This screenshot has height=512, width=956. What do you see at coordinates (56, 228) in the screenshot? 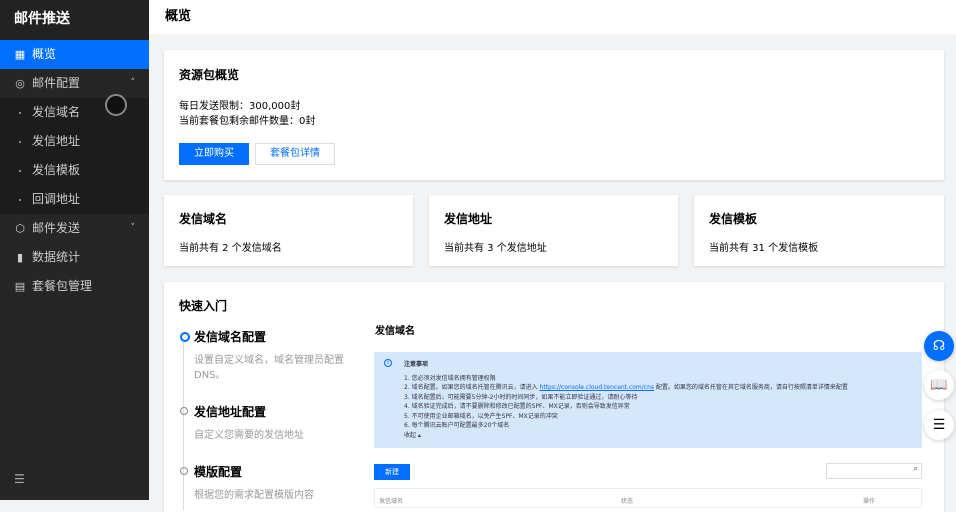
I see `label: 邮件发送` at bounding box center [56, 228].